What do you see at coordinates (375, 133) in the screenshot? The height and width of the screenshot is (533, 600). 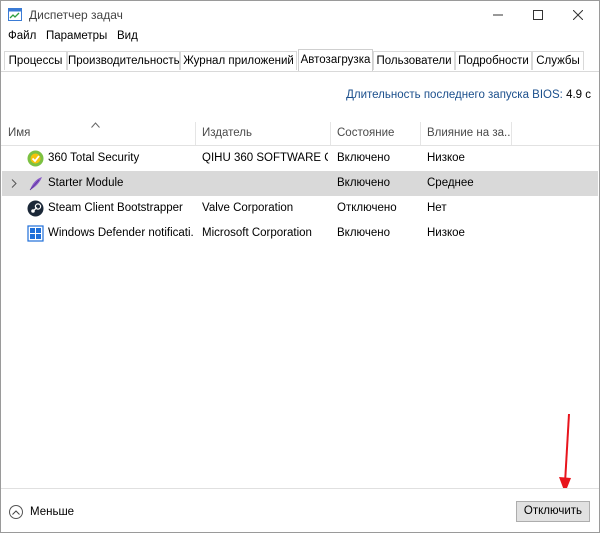 I see `column-status: Состояние` at bounding box center [375, 133].